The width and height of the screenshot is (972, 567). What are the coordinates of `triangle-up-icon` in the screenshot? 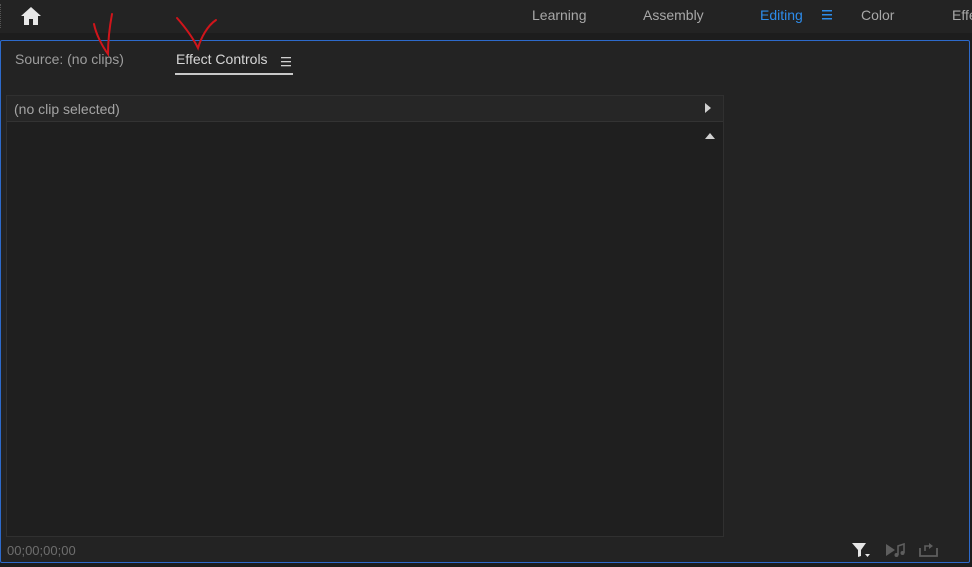 It's located at (710, 136).